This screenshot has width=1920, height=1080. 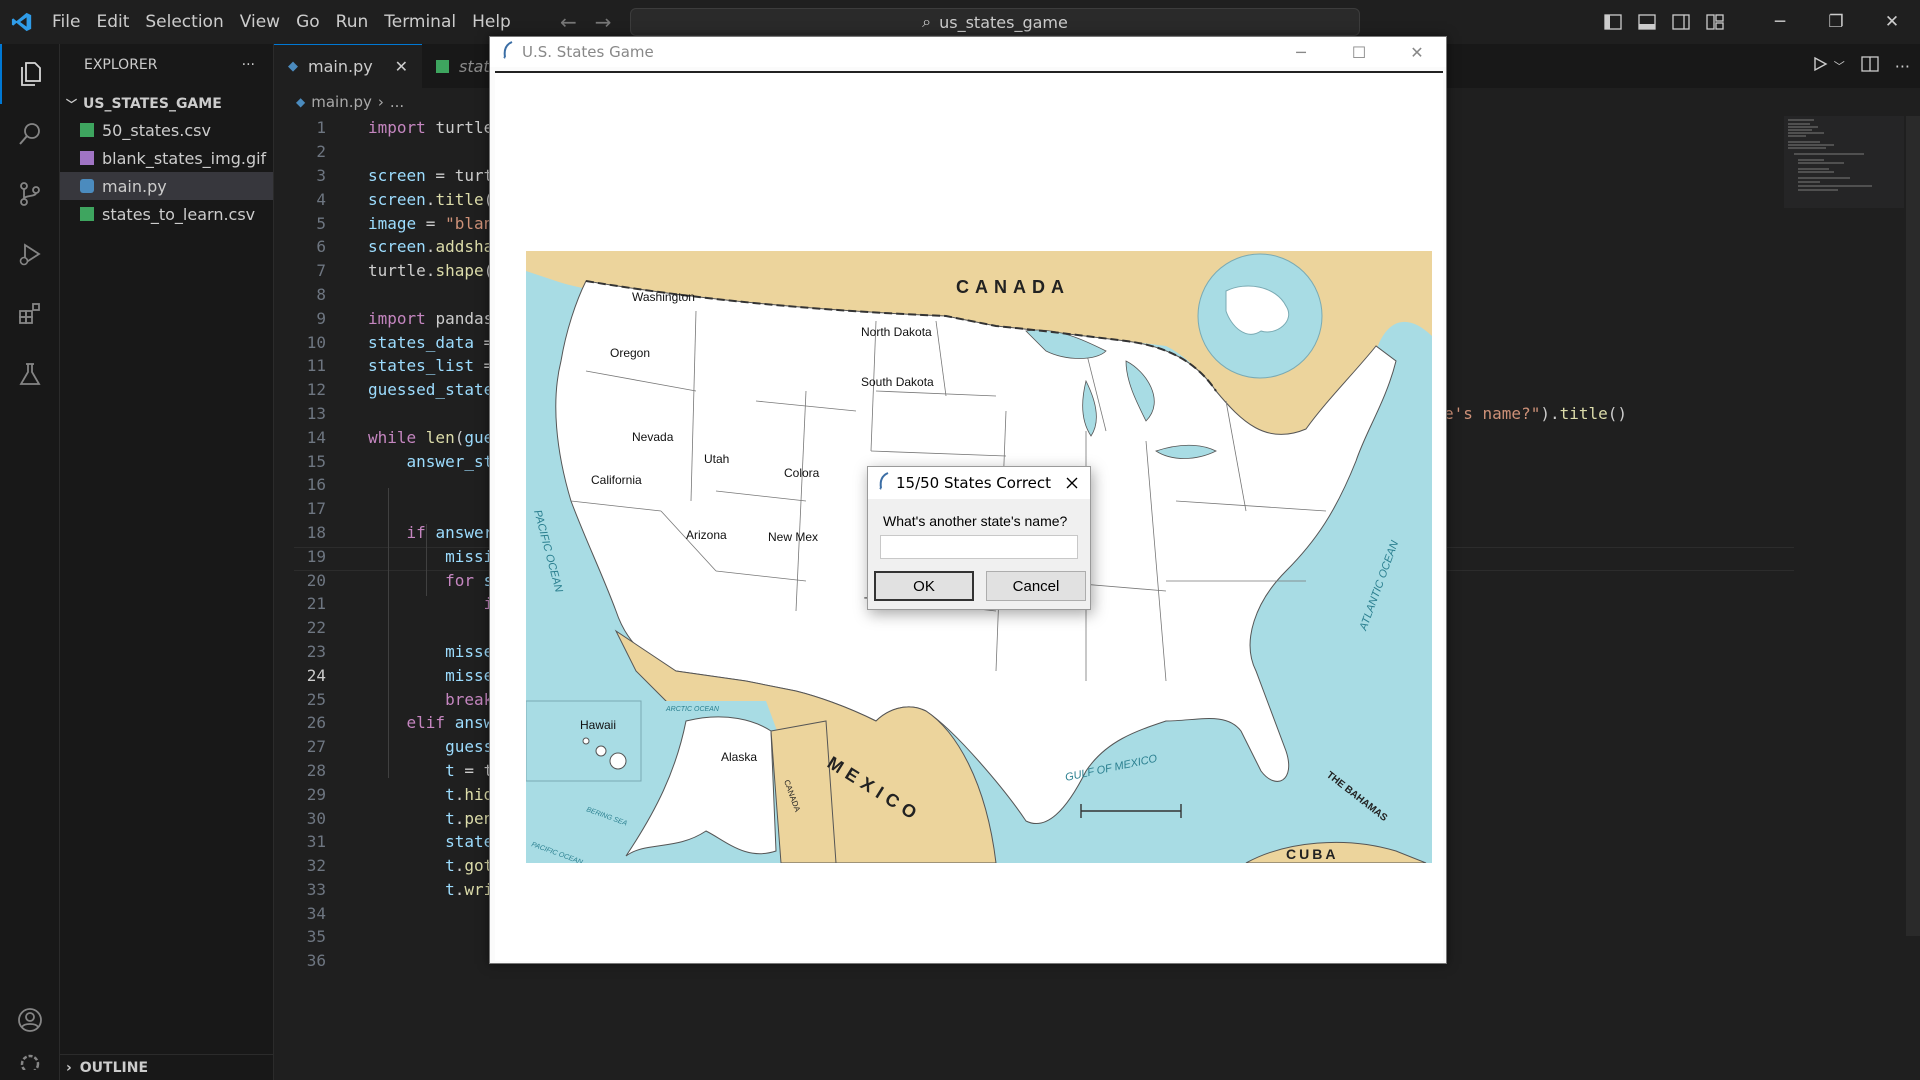 I want to click on python-file-icon: ◆, so click(x=301, y=102).